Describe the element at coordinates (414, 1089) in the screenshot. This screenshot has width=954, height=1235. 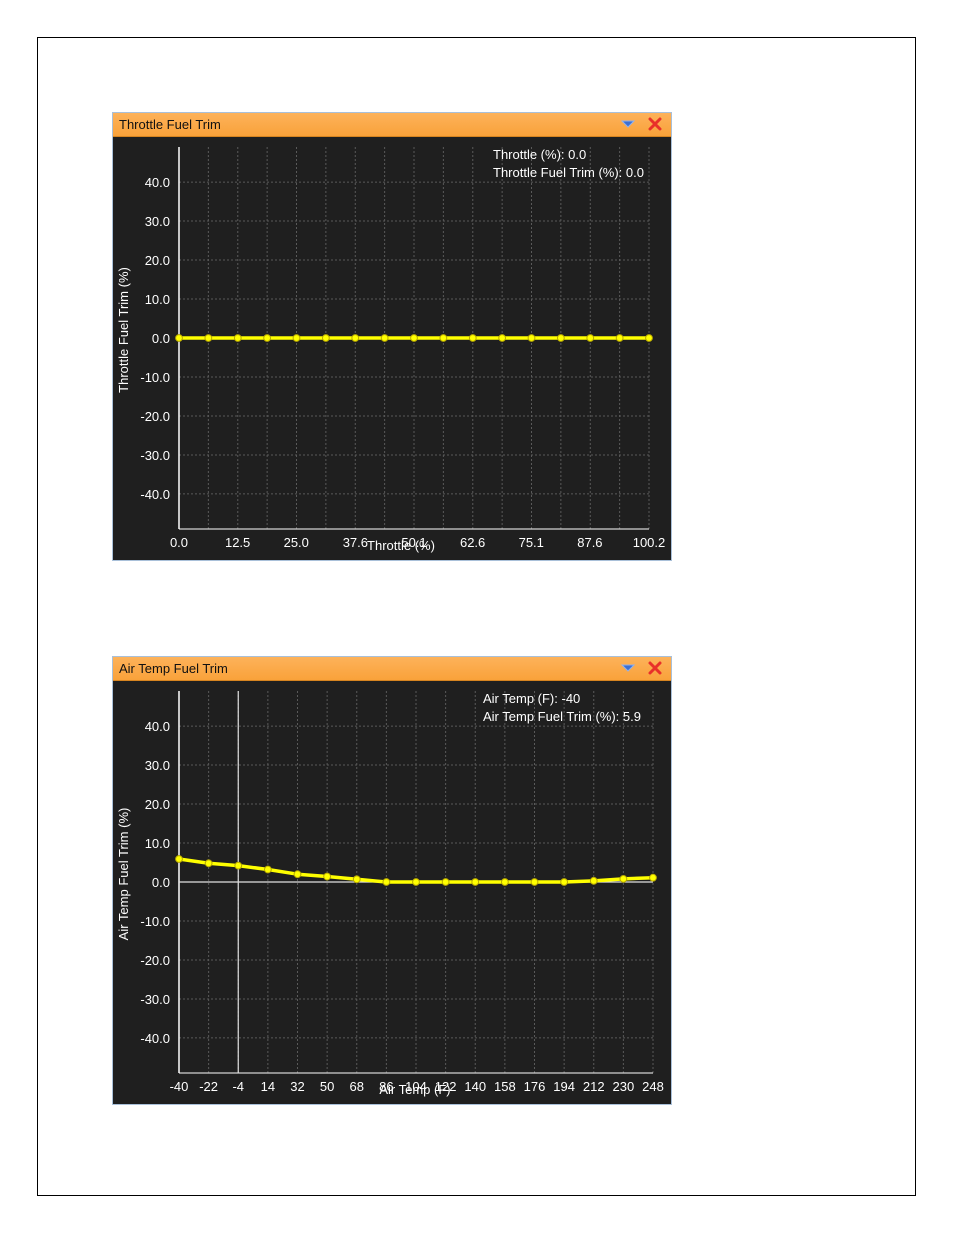
I see `x-axis-title: Air Temp (F)` at that location.